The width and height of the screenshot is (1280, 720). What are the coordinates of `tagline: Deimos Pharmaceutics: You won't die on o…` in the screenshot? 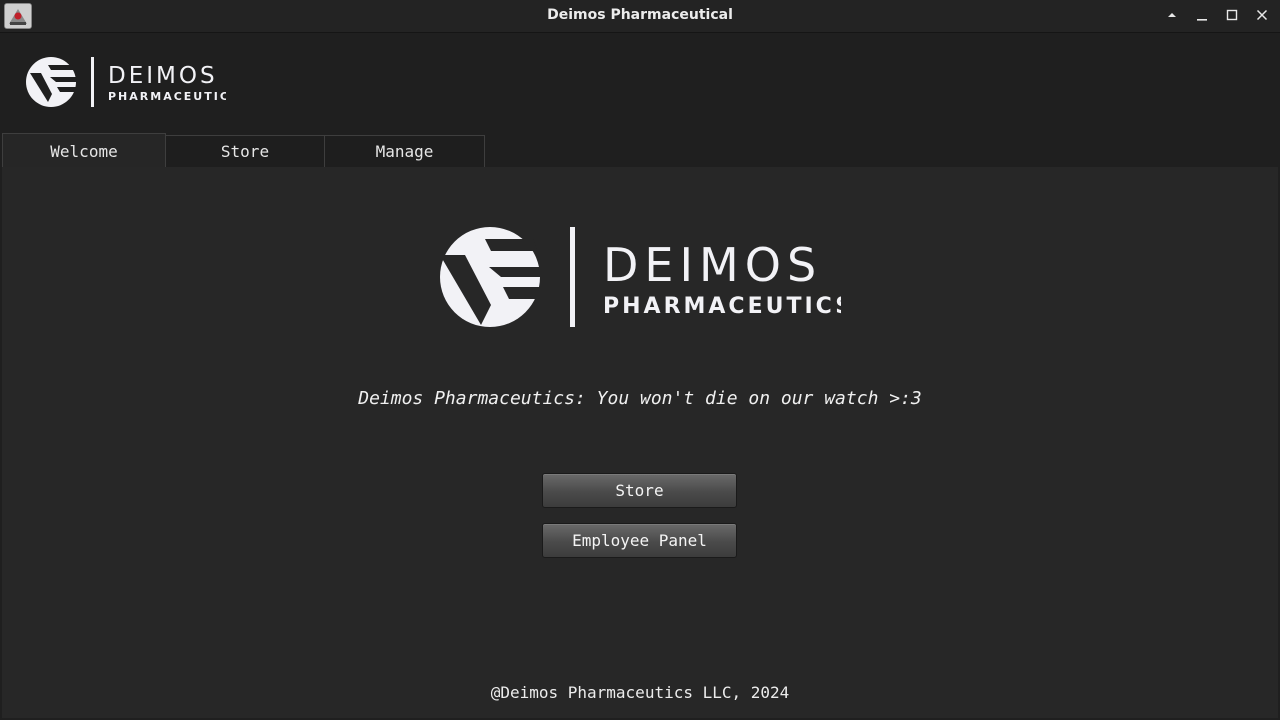 It's located at (640, 398).